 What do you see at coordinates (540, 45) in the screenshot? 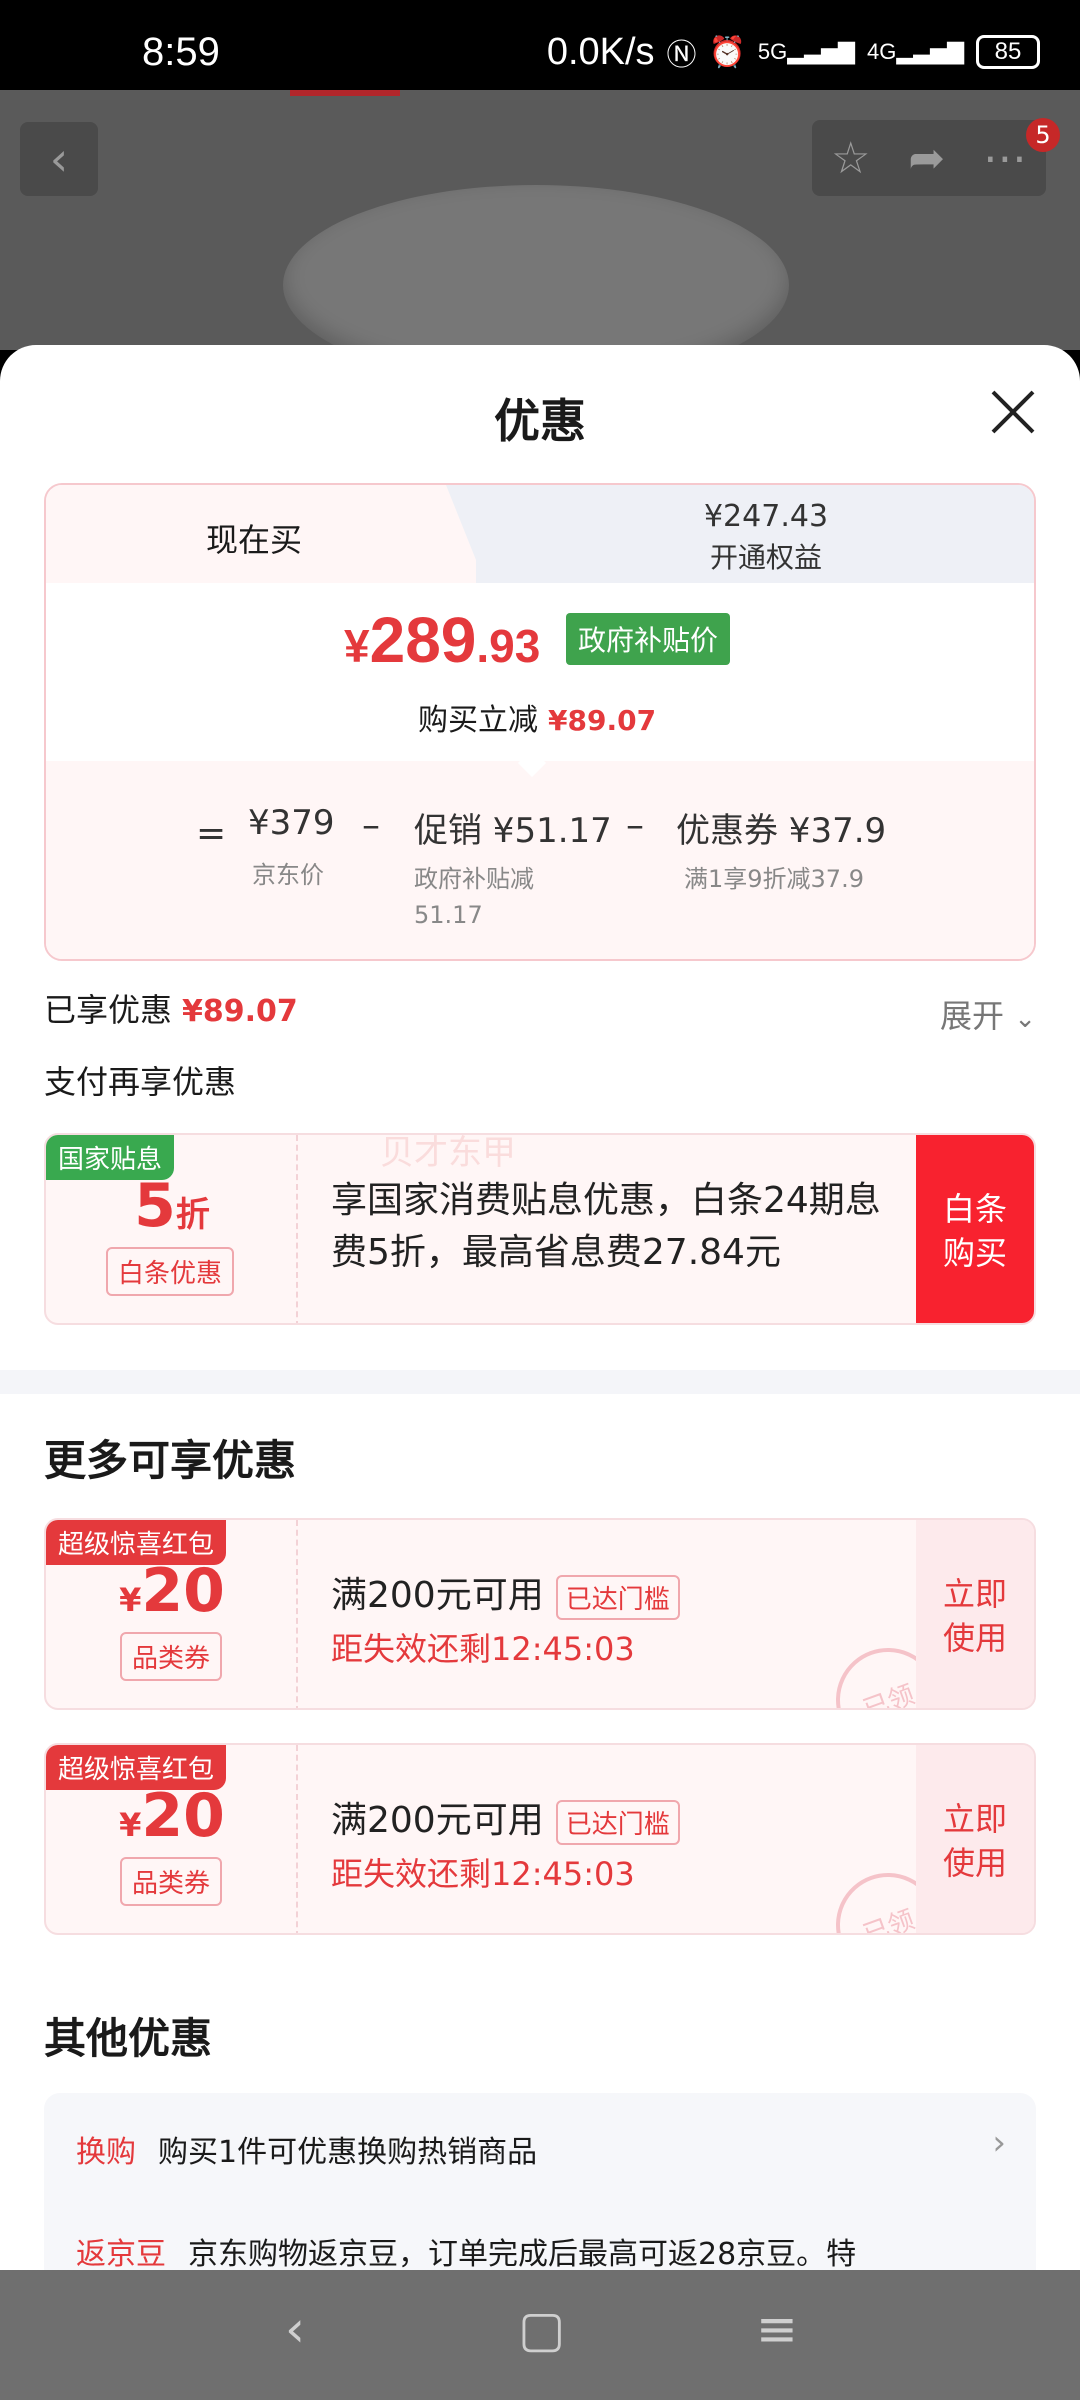
I see `status-bar: 8:59 0.0K/s Ⓝ ⏰ 5G▂▃▅▇ 4G▂▃▅▇ 85` at bounding box center [540, 45].